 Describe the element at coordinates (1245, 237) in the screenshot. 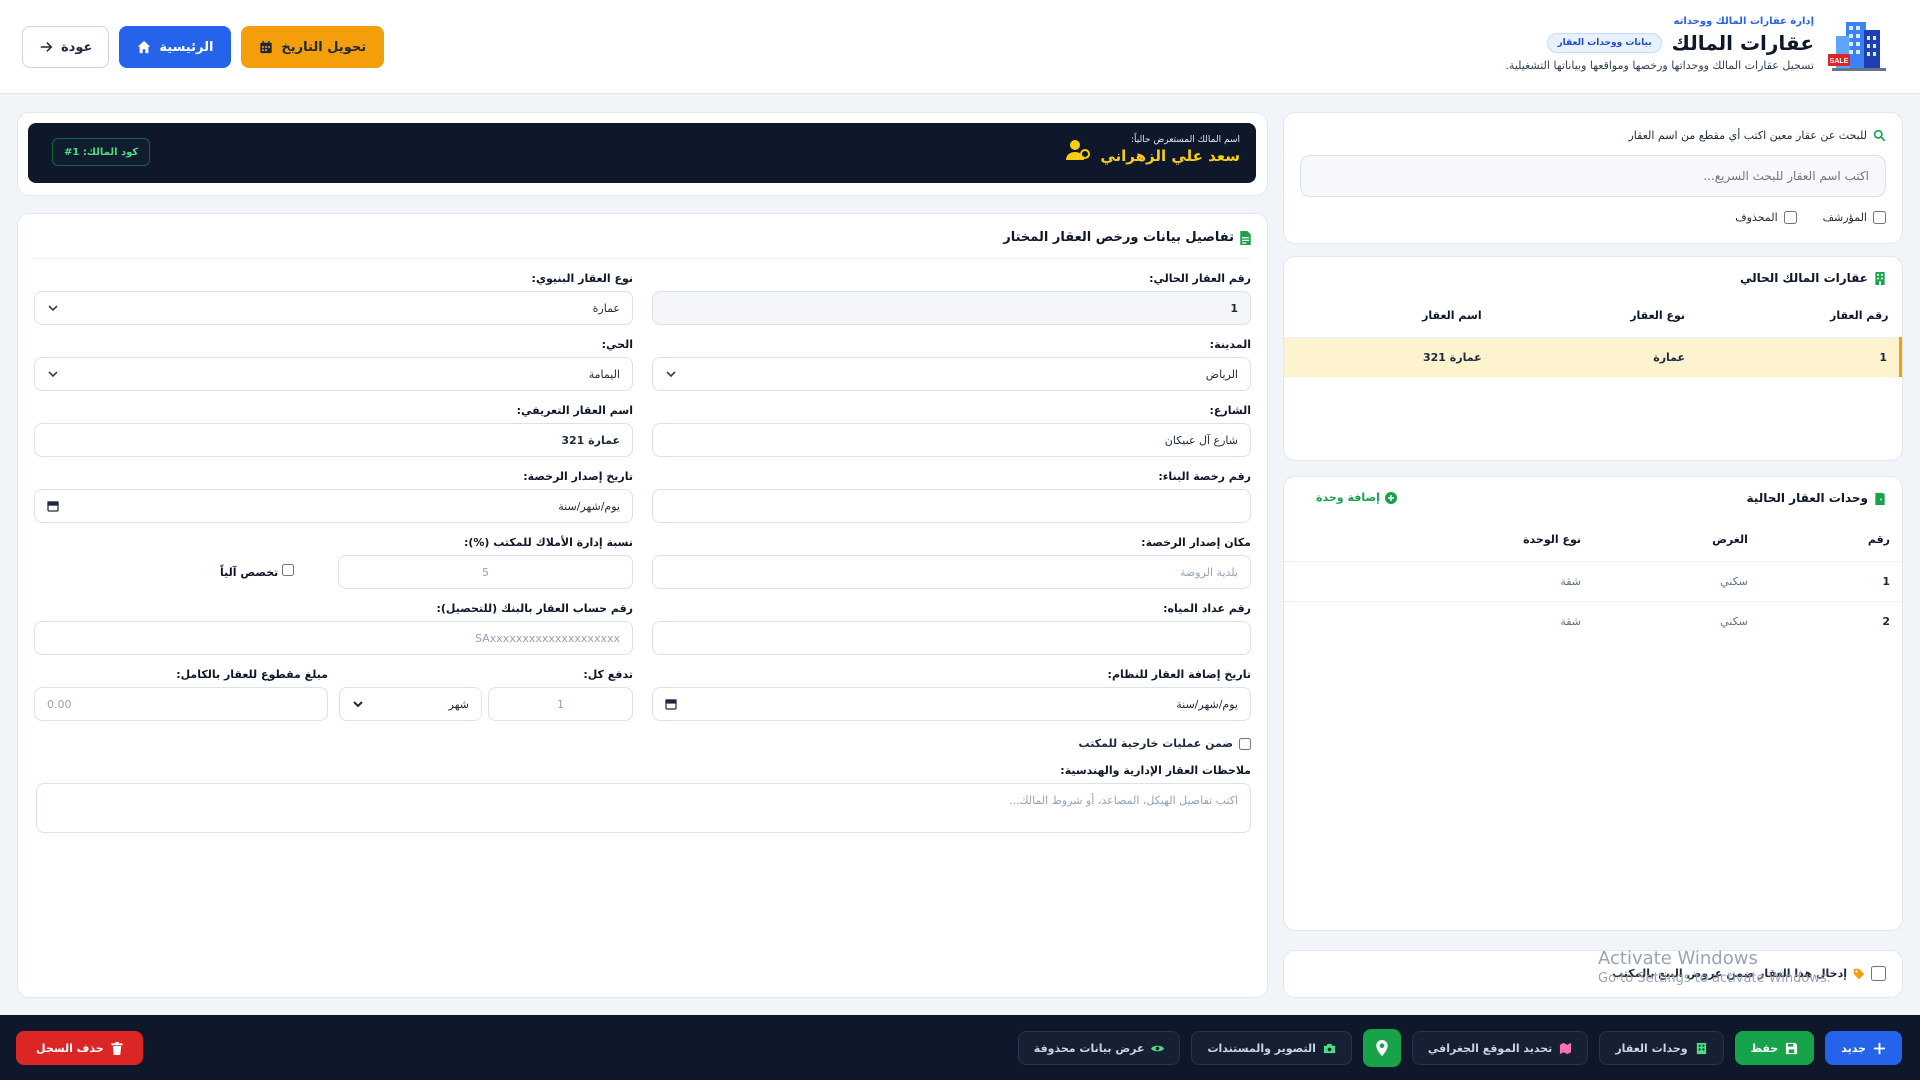

I see `document-icon` at that location.